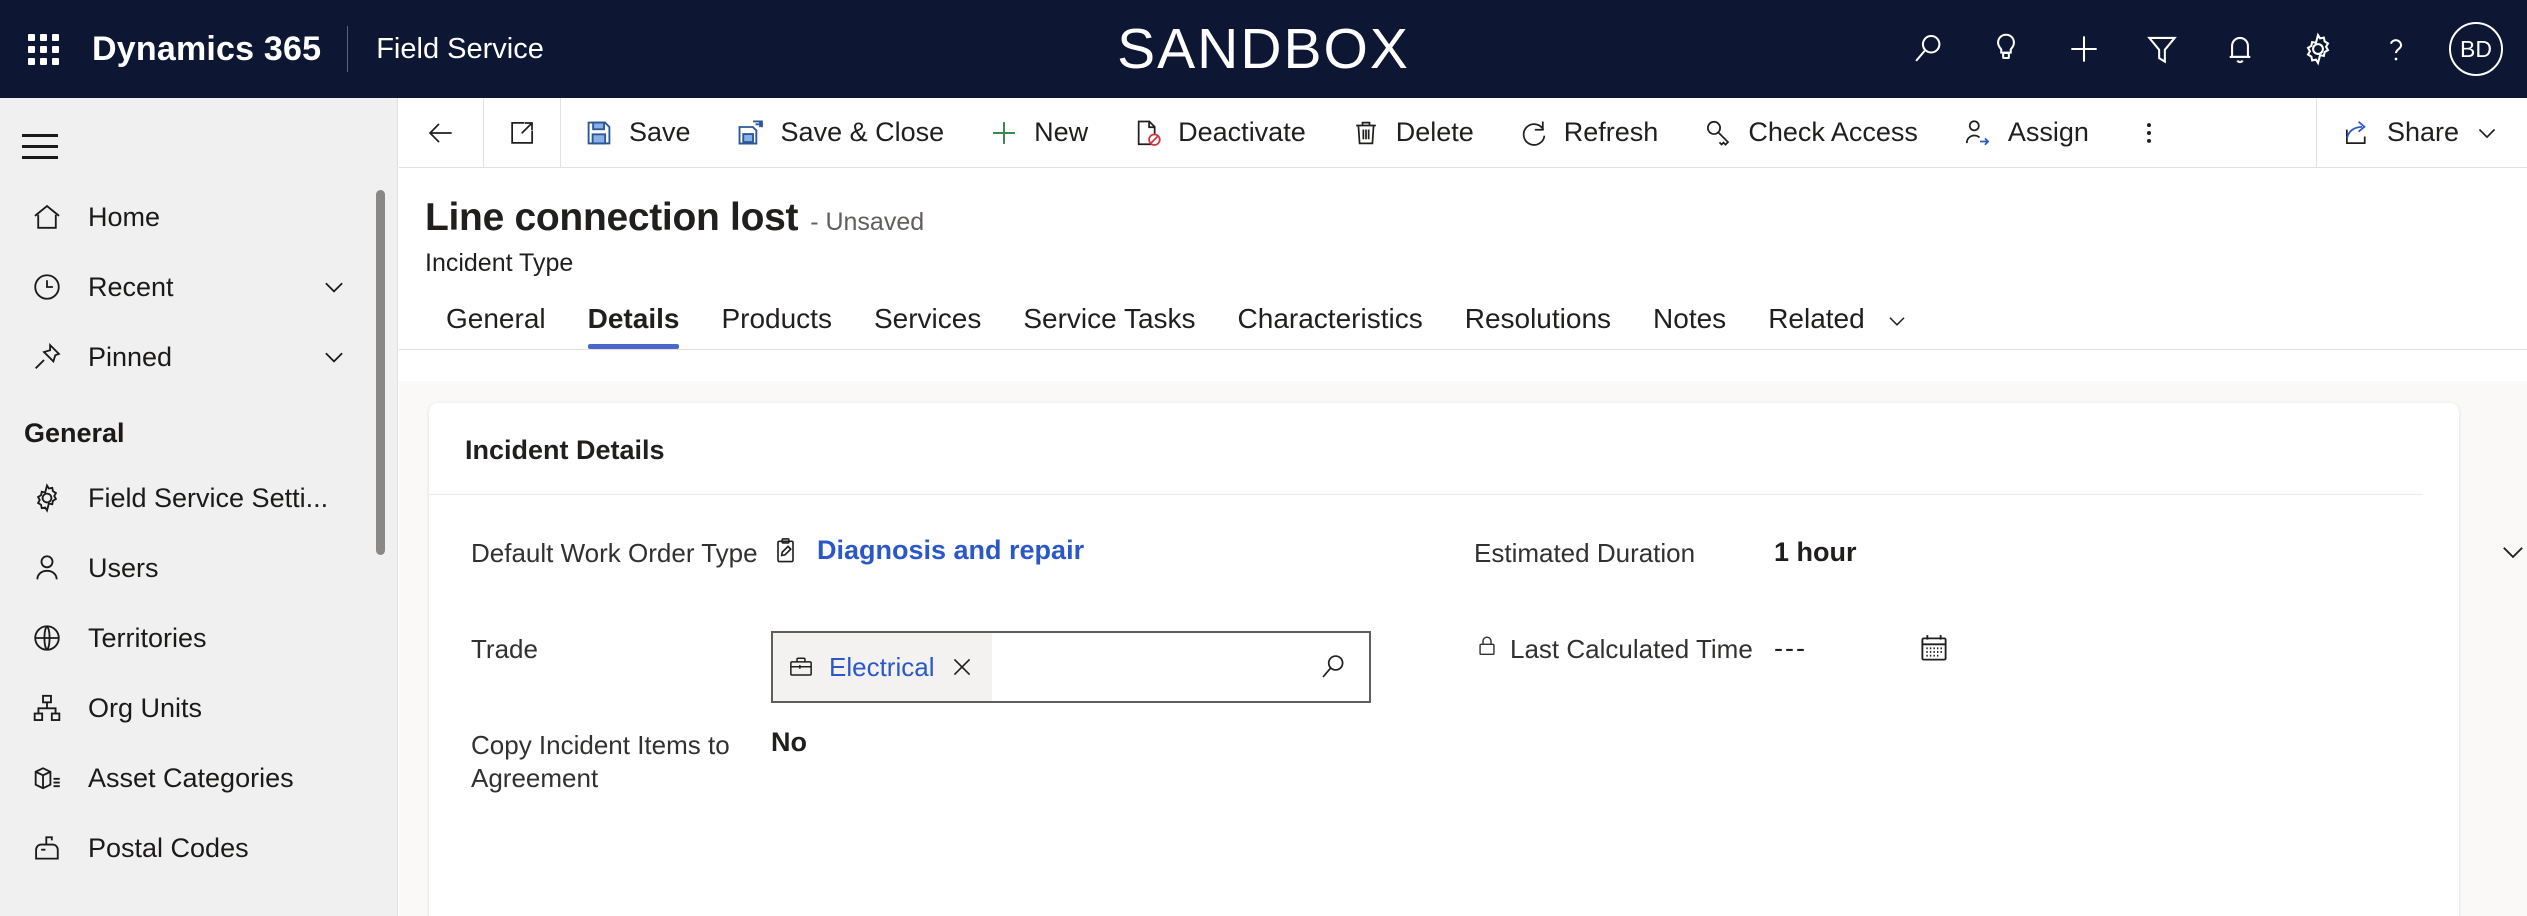 The image size is (2527, 916). I want to click on record-status: - Unsaved, so click(867, 222).